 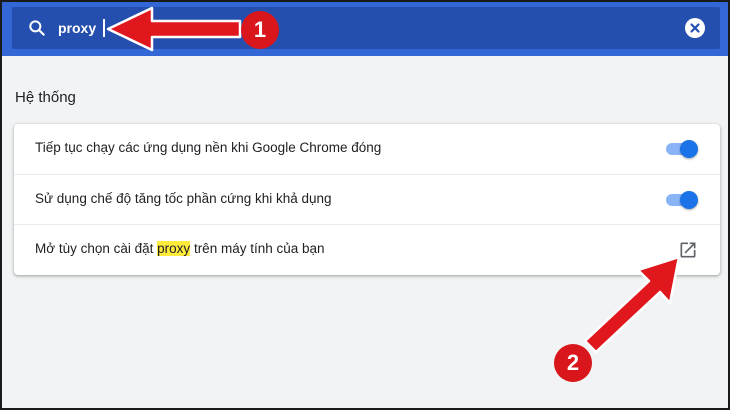 I want to click on section-title: Hệ thống, so click(x=45, y=97).